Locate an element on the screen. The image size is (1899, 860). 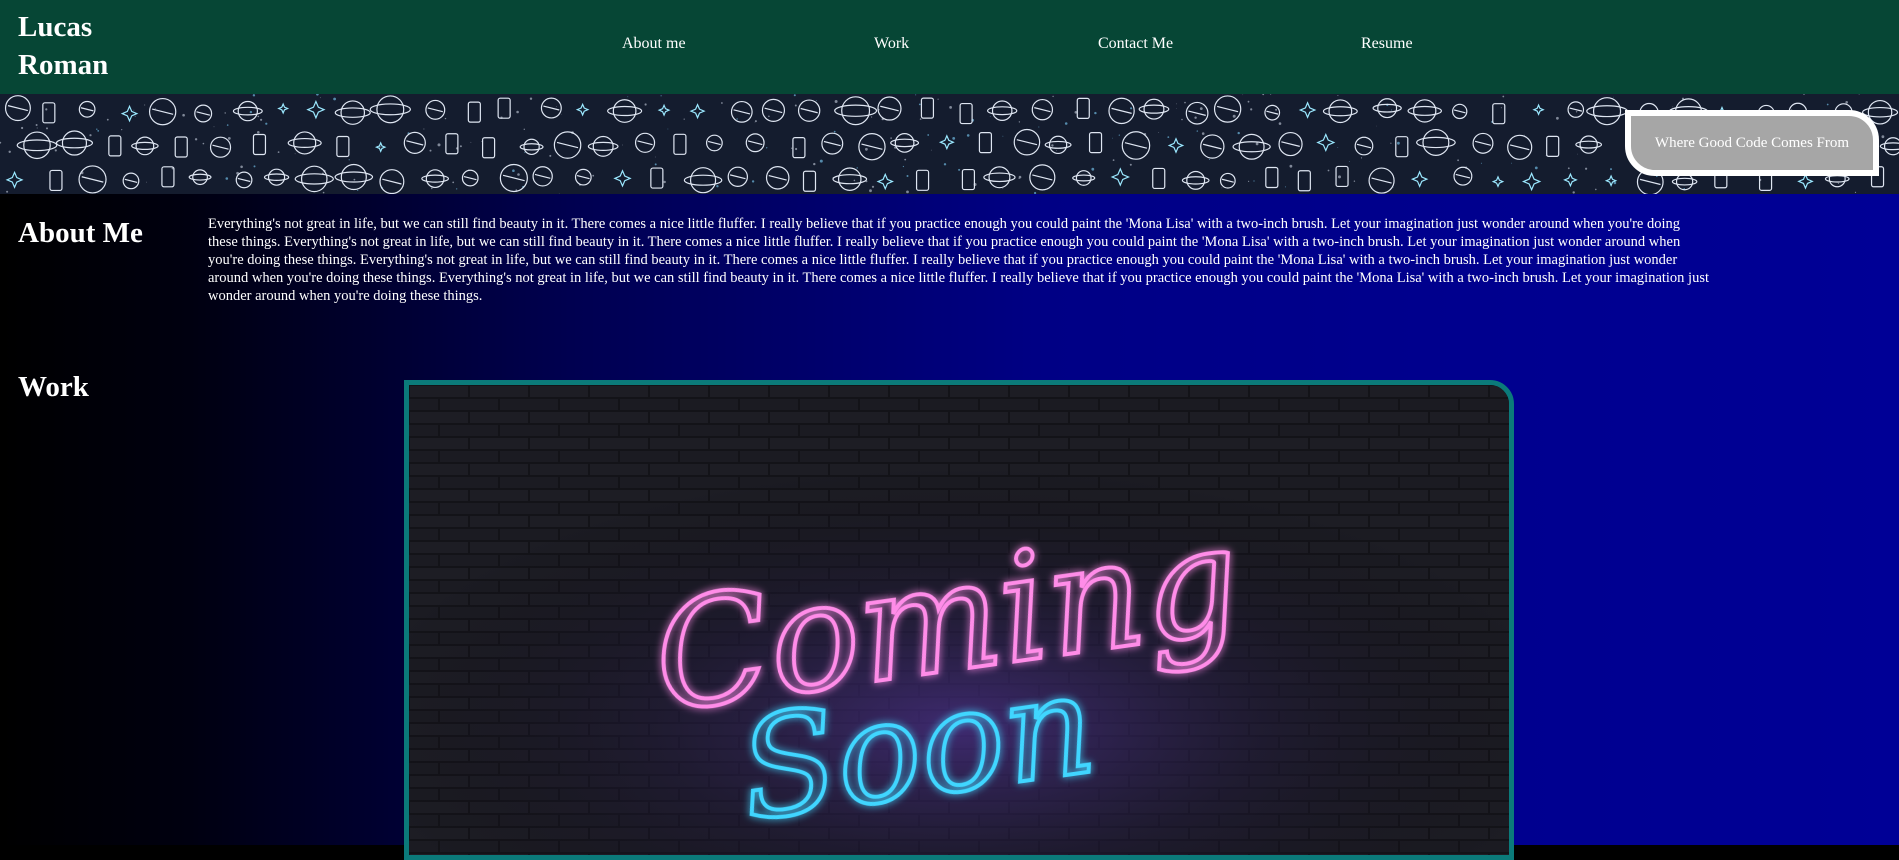
nav-about-me: About me is located at coordinates (654, 44).